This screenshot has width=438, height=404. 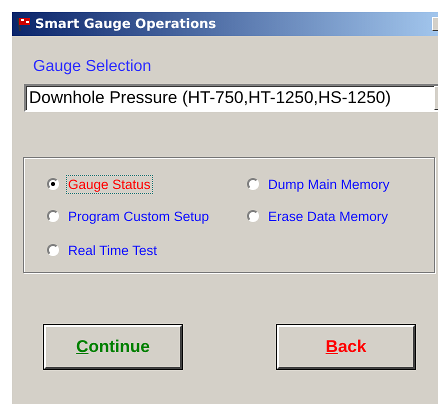 What do you see at coordinates (328, 216) in the screenshot?
I see `option-label: Erase Data Memory` at bounding box center [328, 216].